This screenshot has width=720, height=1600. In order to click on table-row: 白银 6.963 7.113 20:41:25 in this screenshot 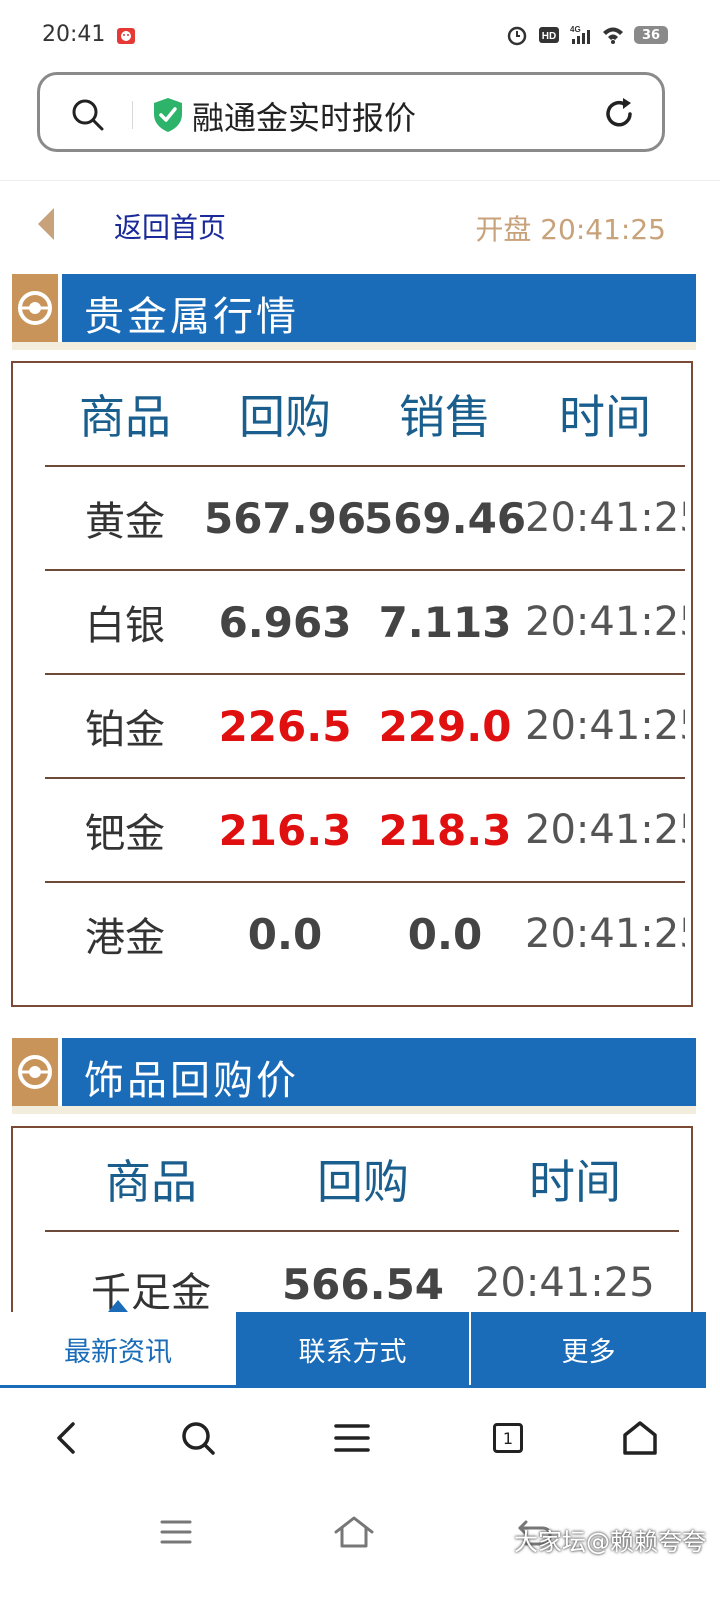, I will do `click(365, 623)`.